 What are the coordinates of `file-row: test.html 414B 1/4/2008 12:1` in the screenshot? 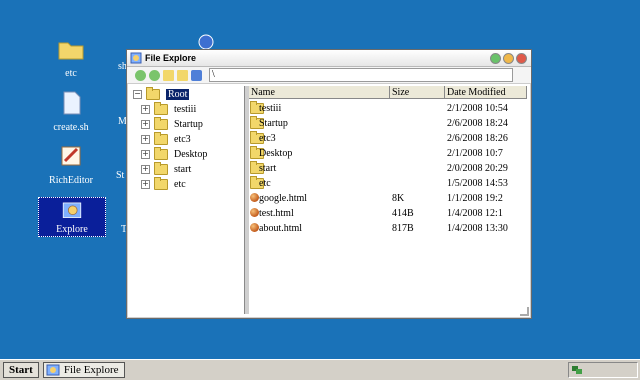 It's located at (388, 214).